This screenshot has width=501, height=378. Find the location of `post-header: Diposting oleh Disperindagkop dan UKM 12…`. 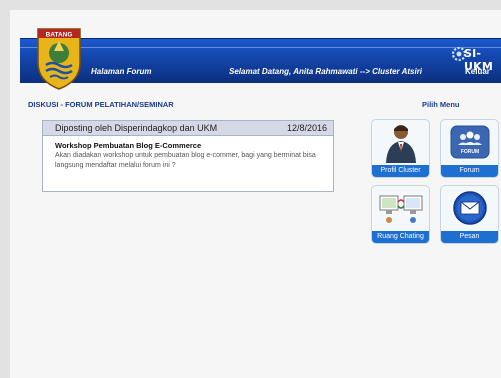

post-header: Diposting oleh Disperindagkop dan UKM 12… is located at coordinates (188, 128).